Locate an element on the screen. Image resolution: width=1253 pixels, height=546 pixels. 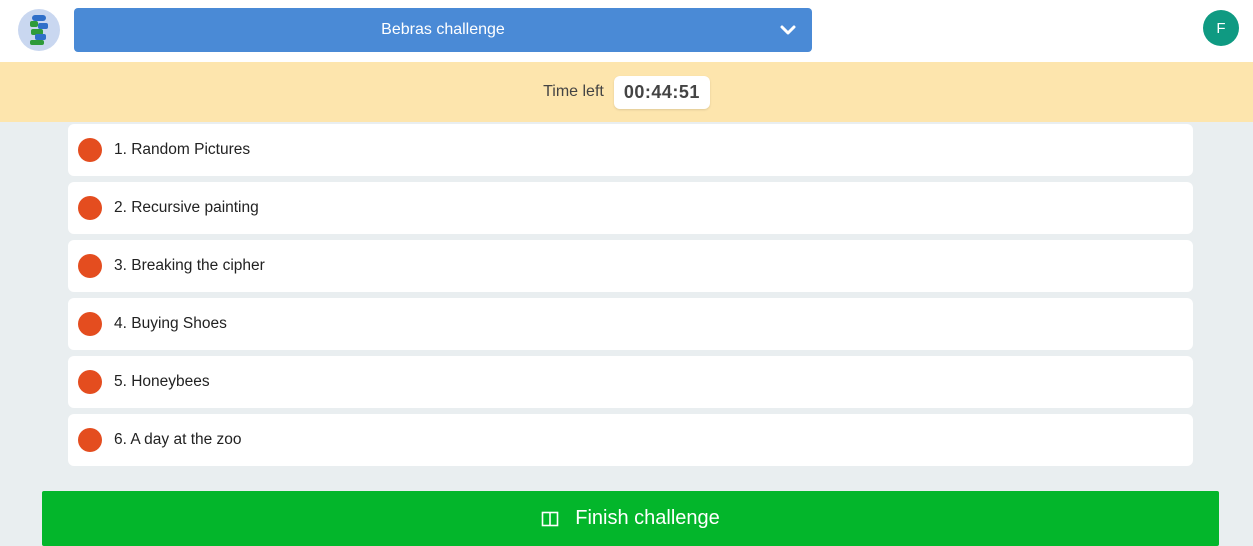
challenge-title: Bebras challenge is located at coordinates (443, 29).